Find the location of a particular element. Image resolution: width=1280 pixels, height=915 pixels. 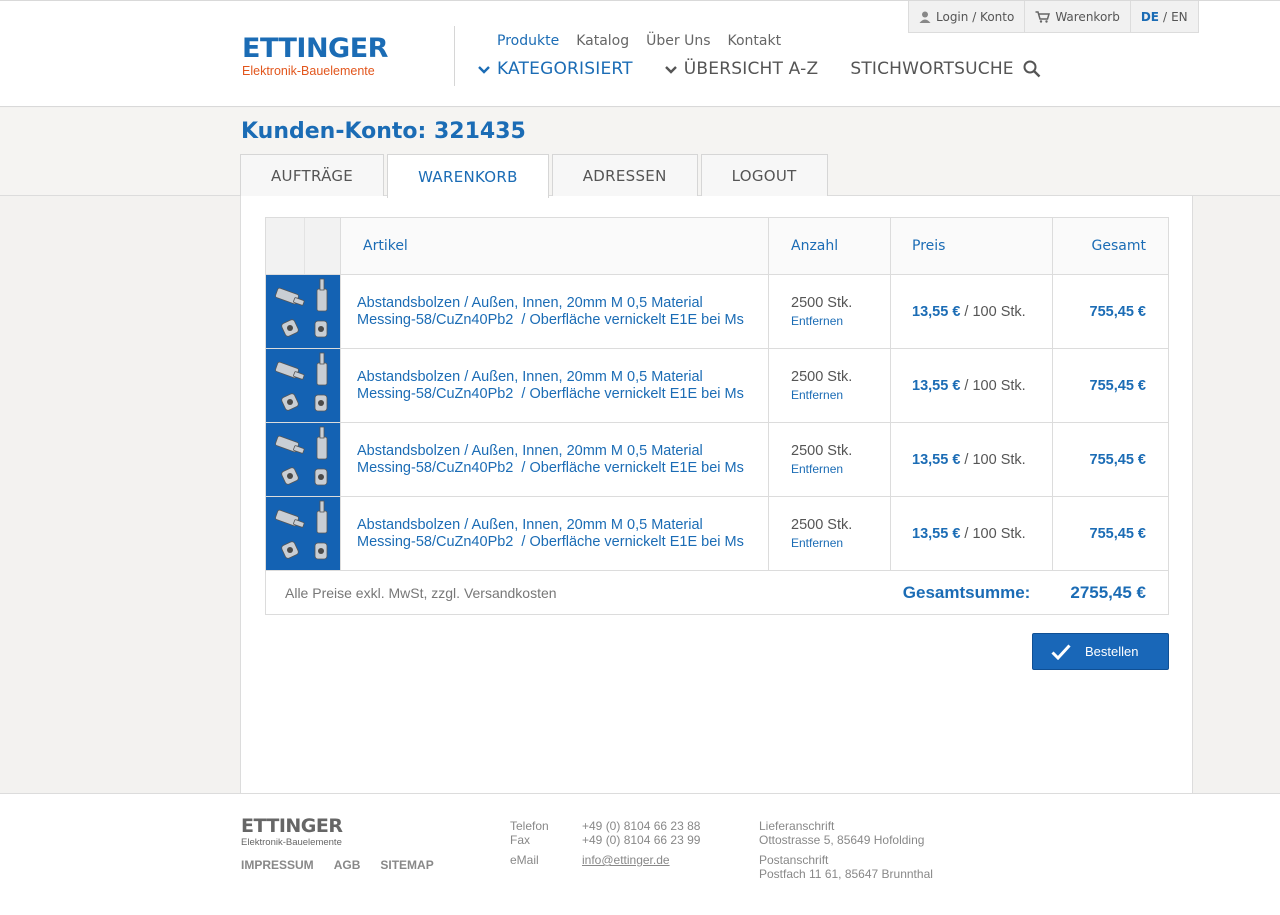

nav-uebersicht-a-z: ÜBERSICHT A-Z is located at coordinates (741, 69).